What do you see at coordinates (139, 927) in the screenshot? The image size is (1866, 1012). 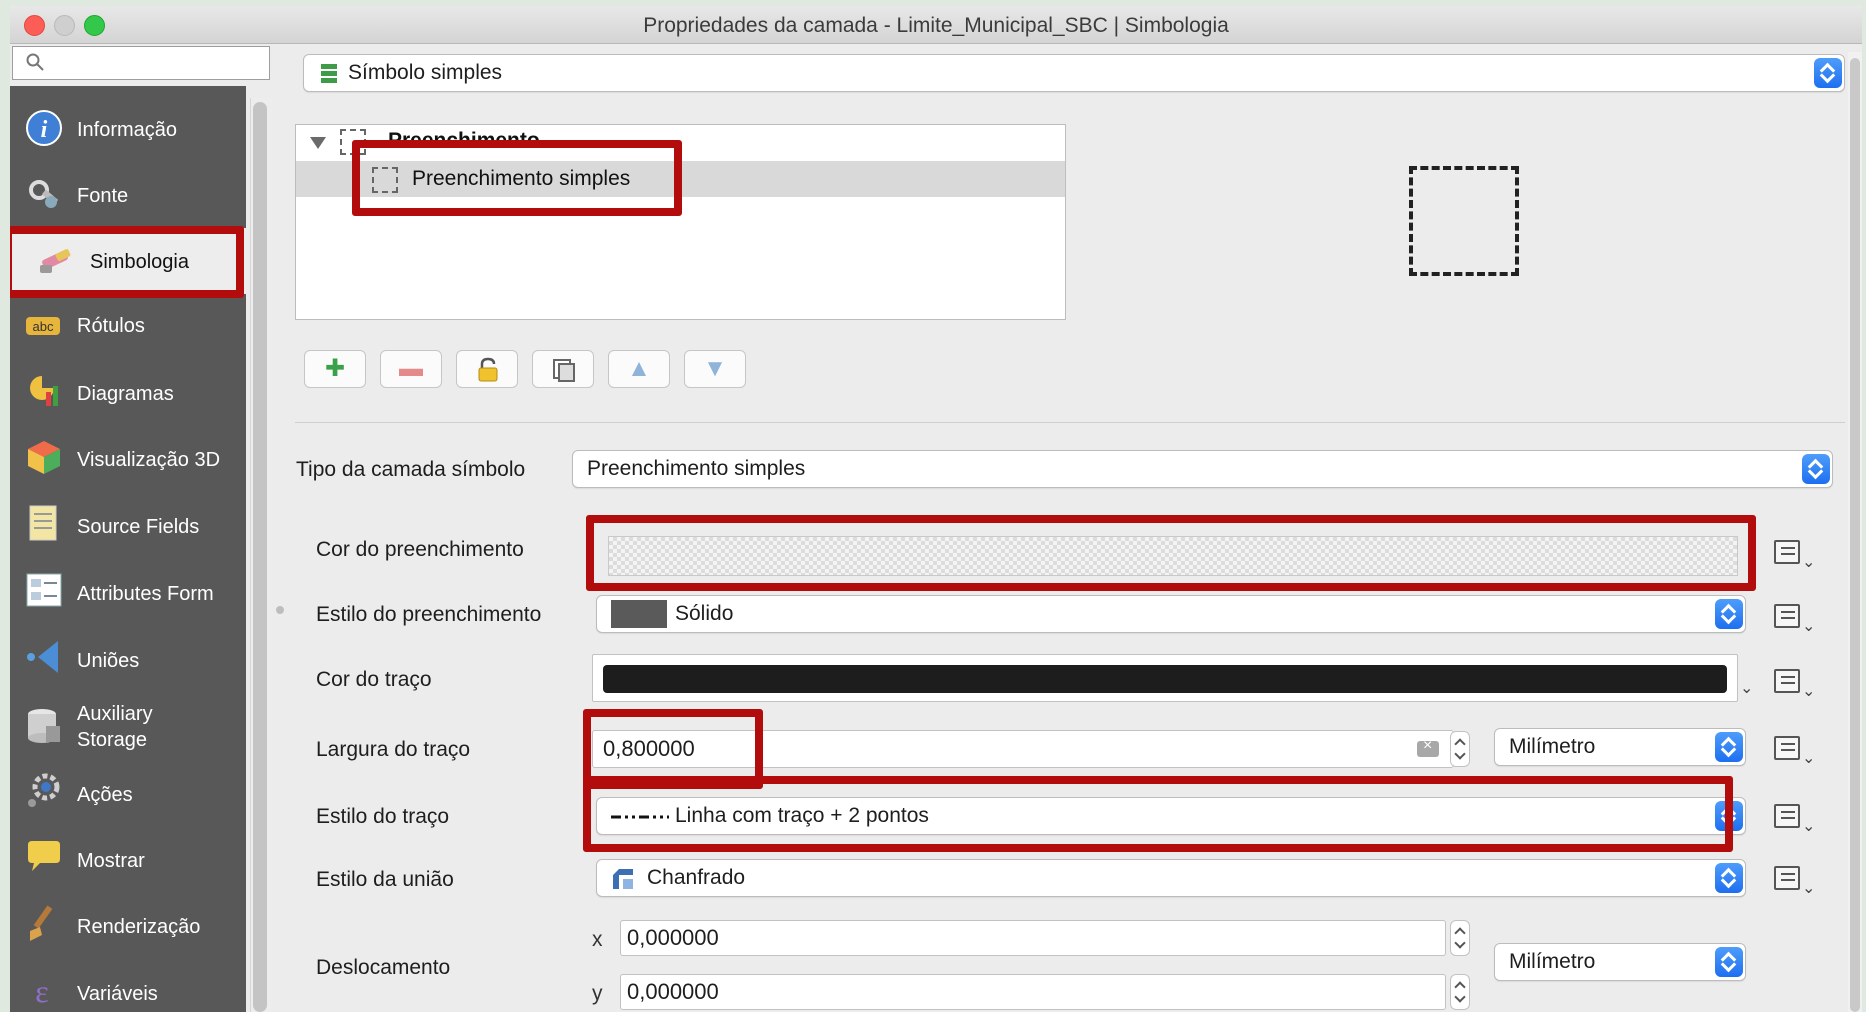 I see `sidebar-item-label: Renderização` at bounding box center [139, 927].